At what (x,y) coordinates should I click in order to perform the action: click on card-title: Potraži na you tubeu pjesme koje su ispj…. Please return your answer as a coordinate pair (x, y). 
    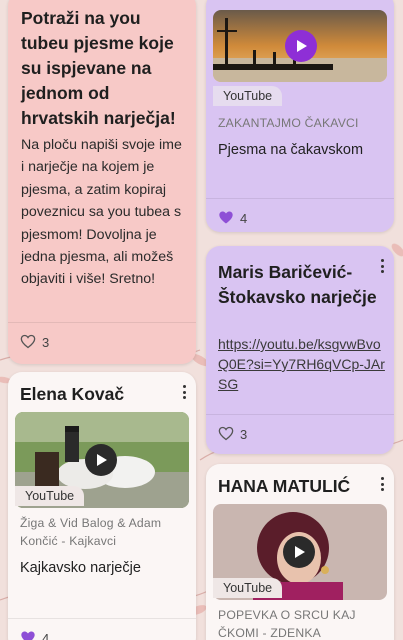
    Looking at the image, I should click on (98, 68).